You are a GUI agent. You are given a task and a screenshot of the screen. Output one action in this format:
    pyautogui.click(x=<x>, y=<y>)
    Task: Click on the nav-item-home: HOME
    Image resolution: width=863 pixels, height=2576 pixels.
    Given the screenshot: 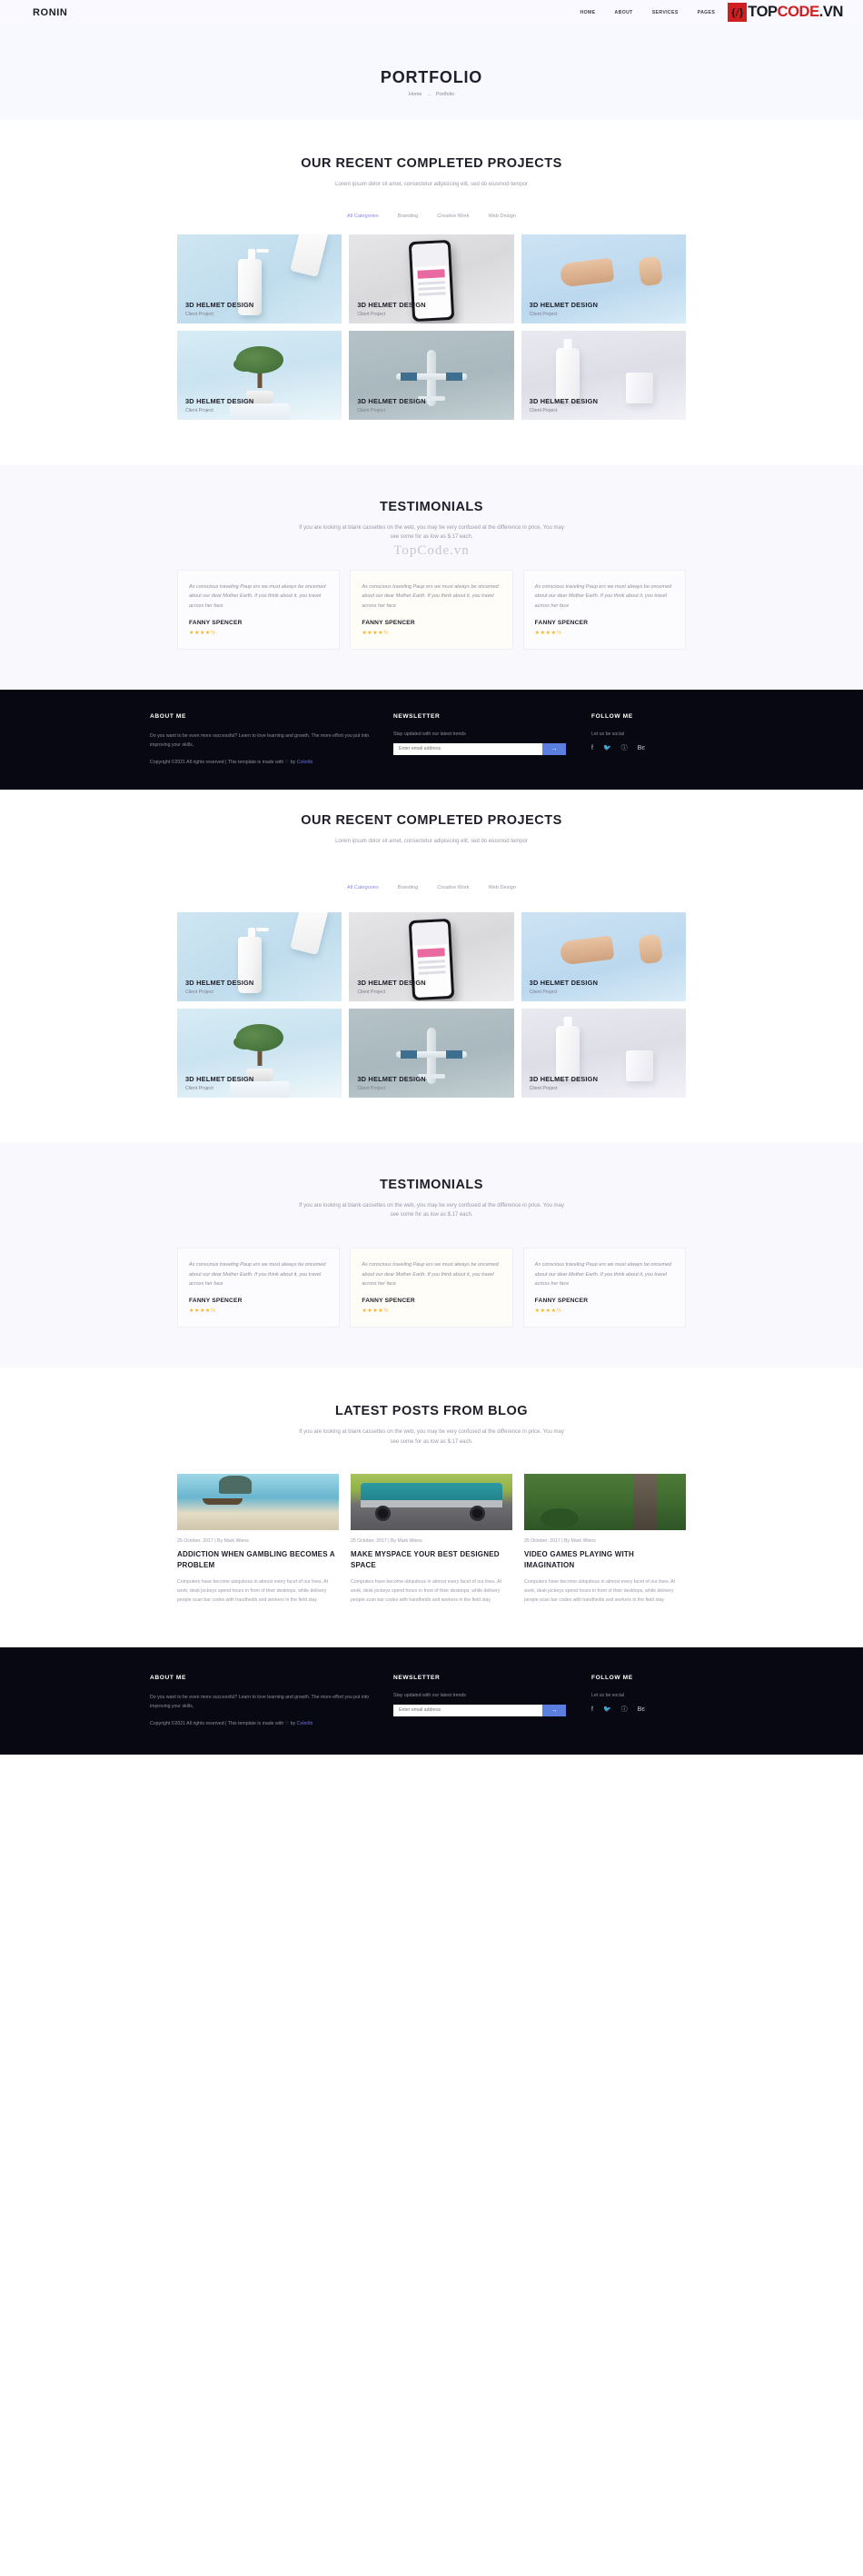 What is the action you would take?
    pyautogui.click(x=588, y=13)
    